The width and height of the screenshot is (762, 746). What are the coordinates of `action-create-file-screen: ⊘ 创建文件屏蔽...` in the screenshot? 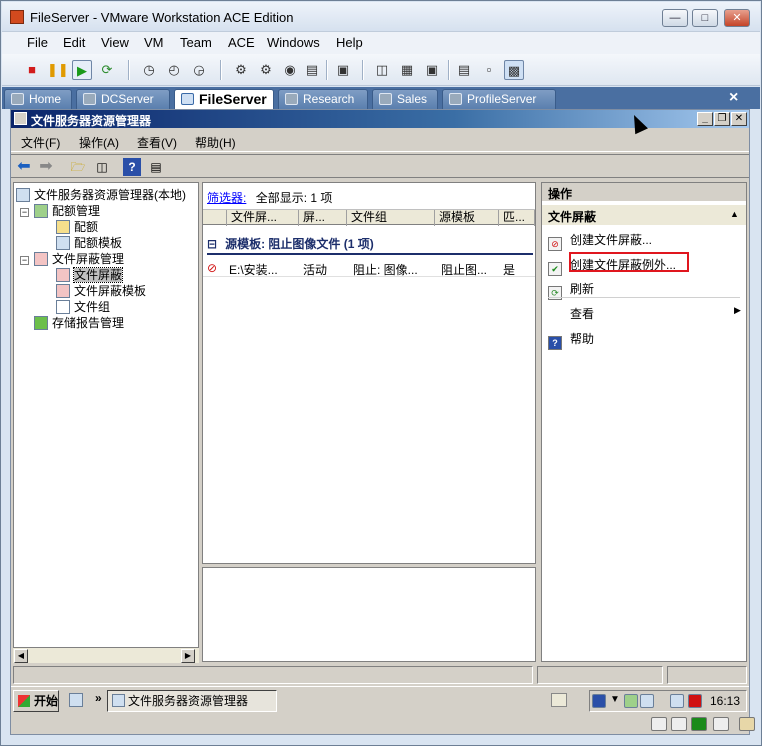 It's located at (600, 241).